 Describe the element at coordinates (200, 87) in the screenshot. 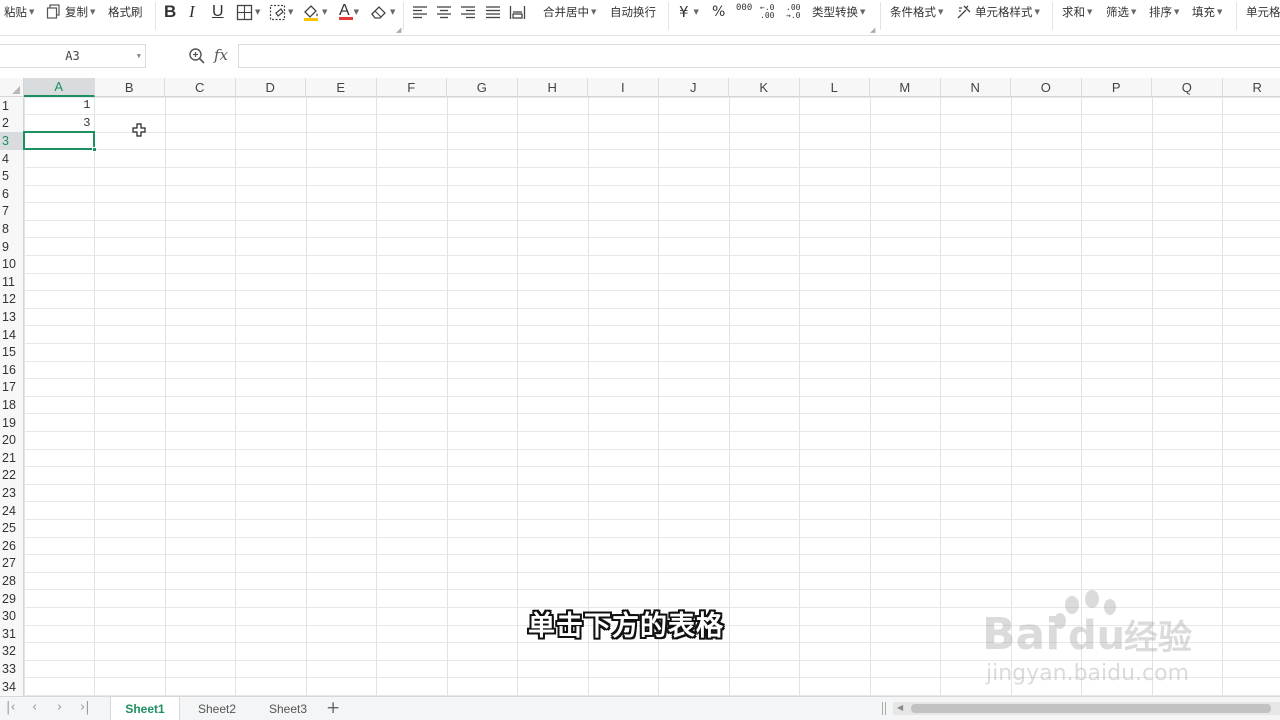

I see `column-header-c: C` at that location.